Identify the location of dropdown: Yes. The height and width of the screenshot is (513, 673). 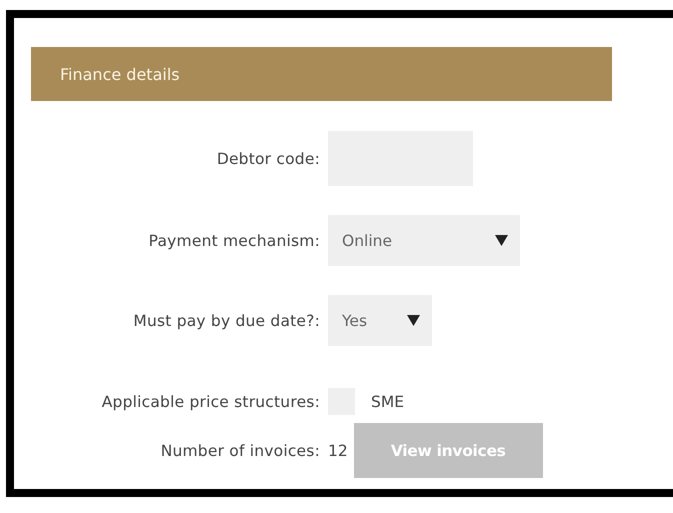
(380, 320).